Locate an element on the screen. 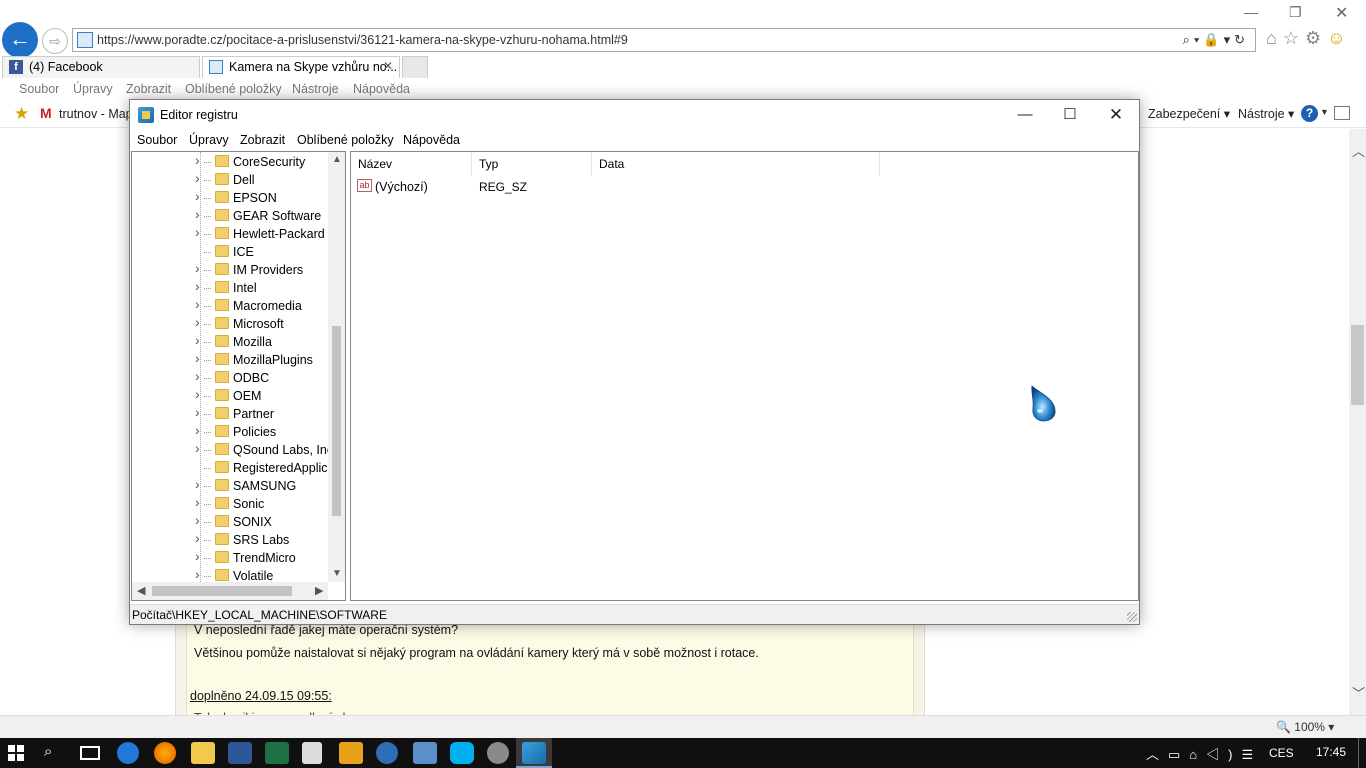 The height and width of the screenshot is (768, 1366). column-header-type: Typ is located at coordinates (532, 164).